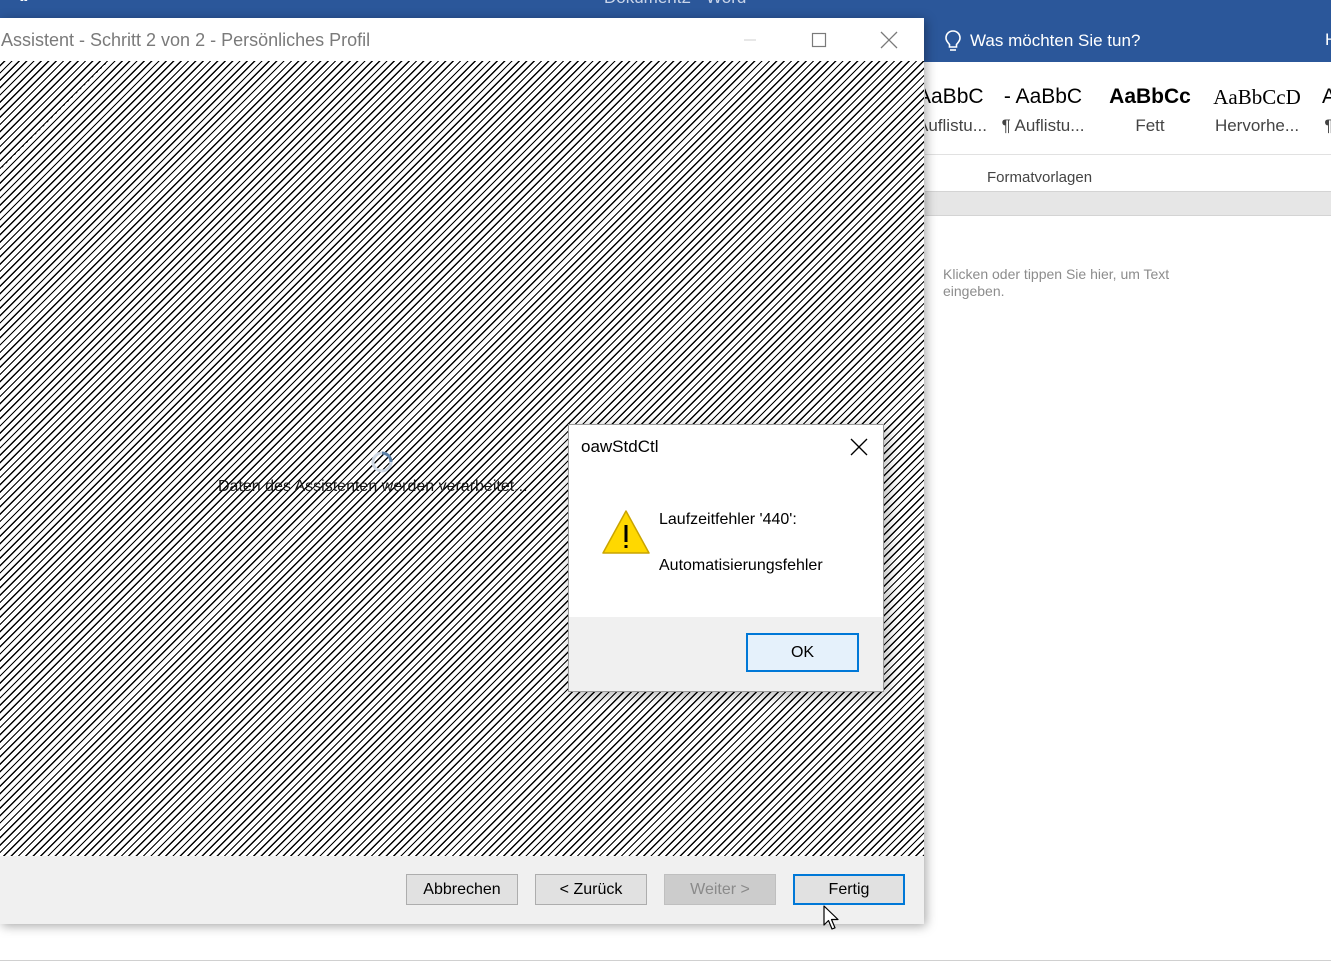  I want to click on word-window-title: Dokument2 - Word, so click(675, 4).